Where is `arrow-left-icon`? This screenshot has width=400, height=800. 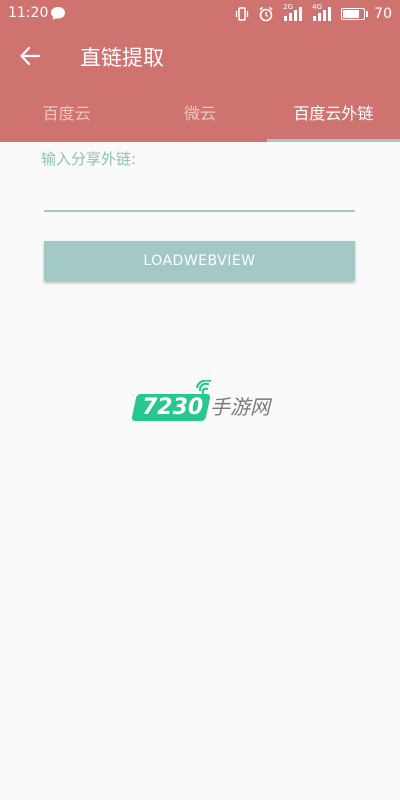
arrow-left-icon is located at coordinates (30, 56).